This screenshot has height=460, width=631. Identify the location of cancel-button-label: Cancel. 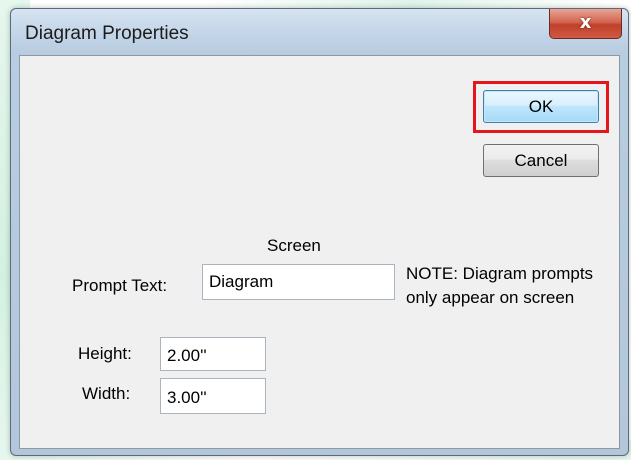
(541, 160).